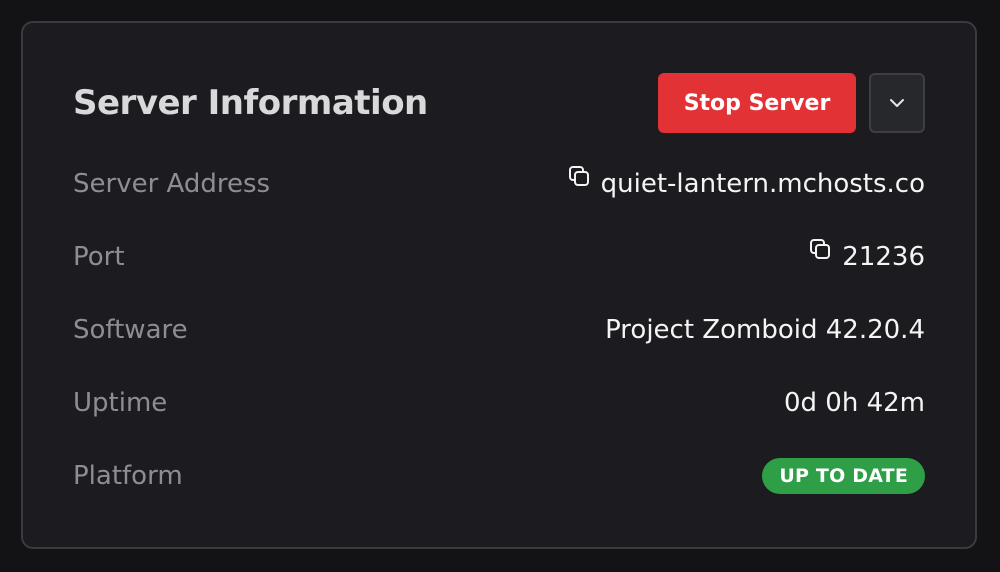 This screenshot has width=1000, height=572. I want to click on card-title: Server Information, so click(250, 103).